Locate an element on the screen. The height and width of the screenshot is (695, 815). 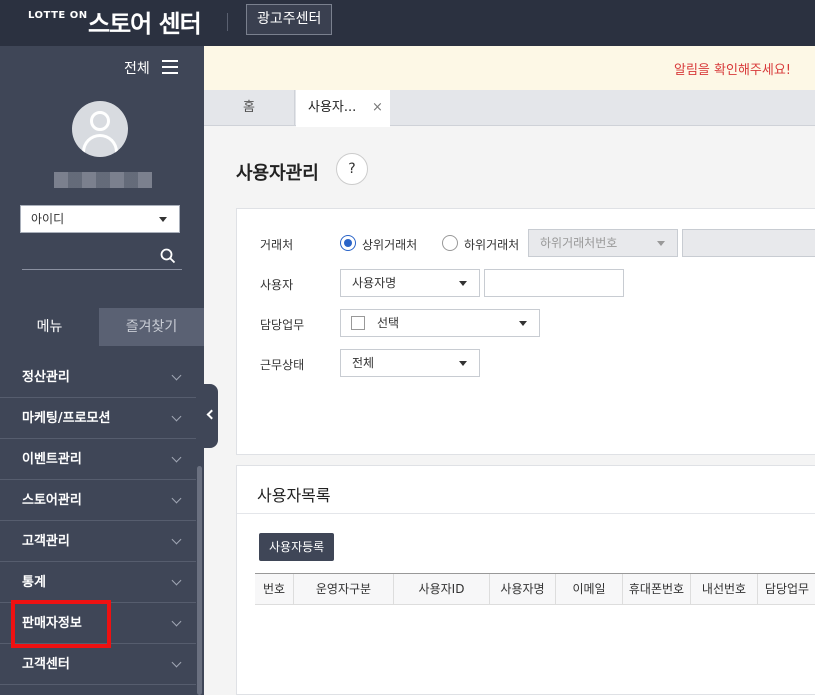
sidebar-item-store: 스토어관리 is located at coordinates (98, 500).